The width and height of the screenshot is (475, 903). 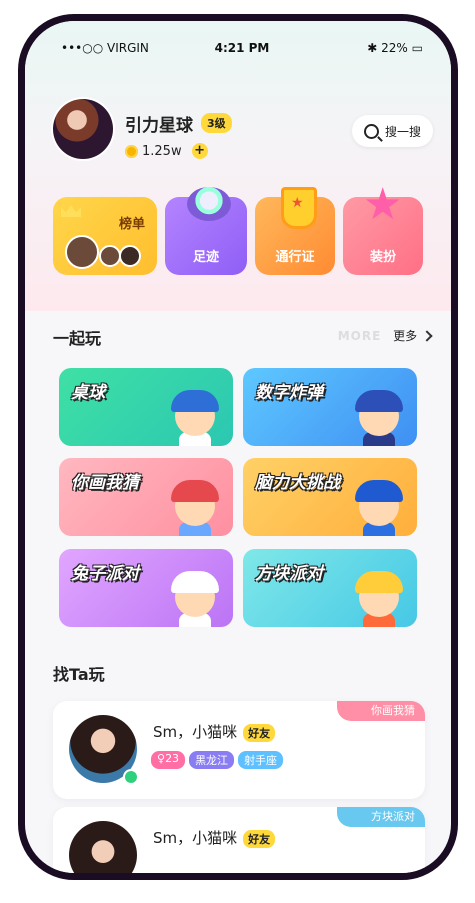 I want to click on game-card-bunny-party: 兔子派对, so click(x=146, y=588).